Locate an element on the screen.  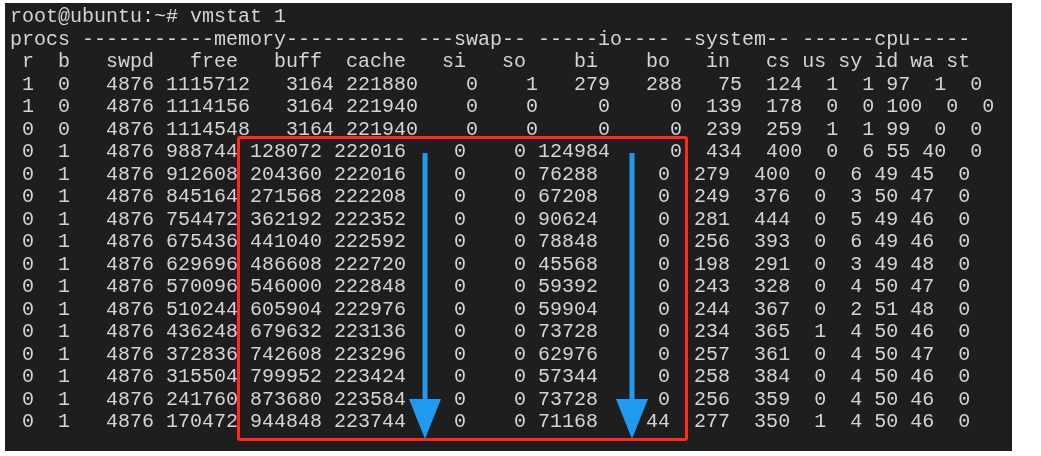
output-line: 0 1 4876 629696 486608 222720 0 0 45568 0 198 291 0 3 49 48 0 is located at coordinates (496, 264).